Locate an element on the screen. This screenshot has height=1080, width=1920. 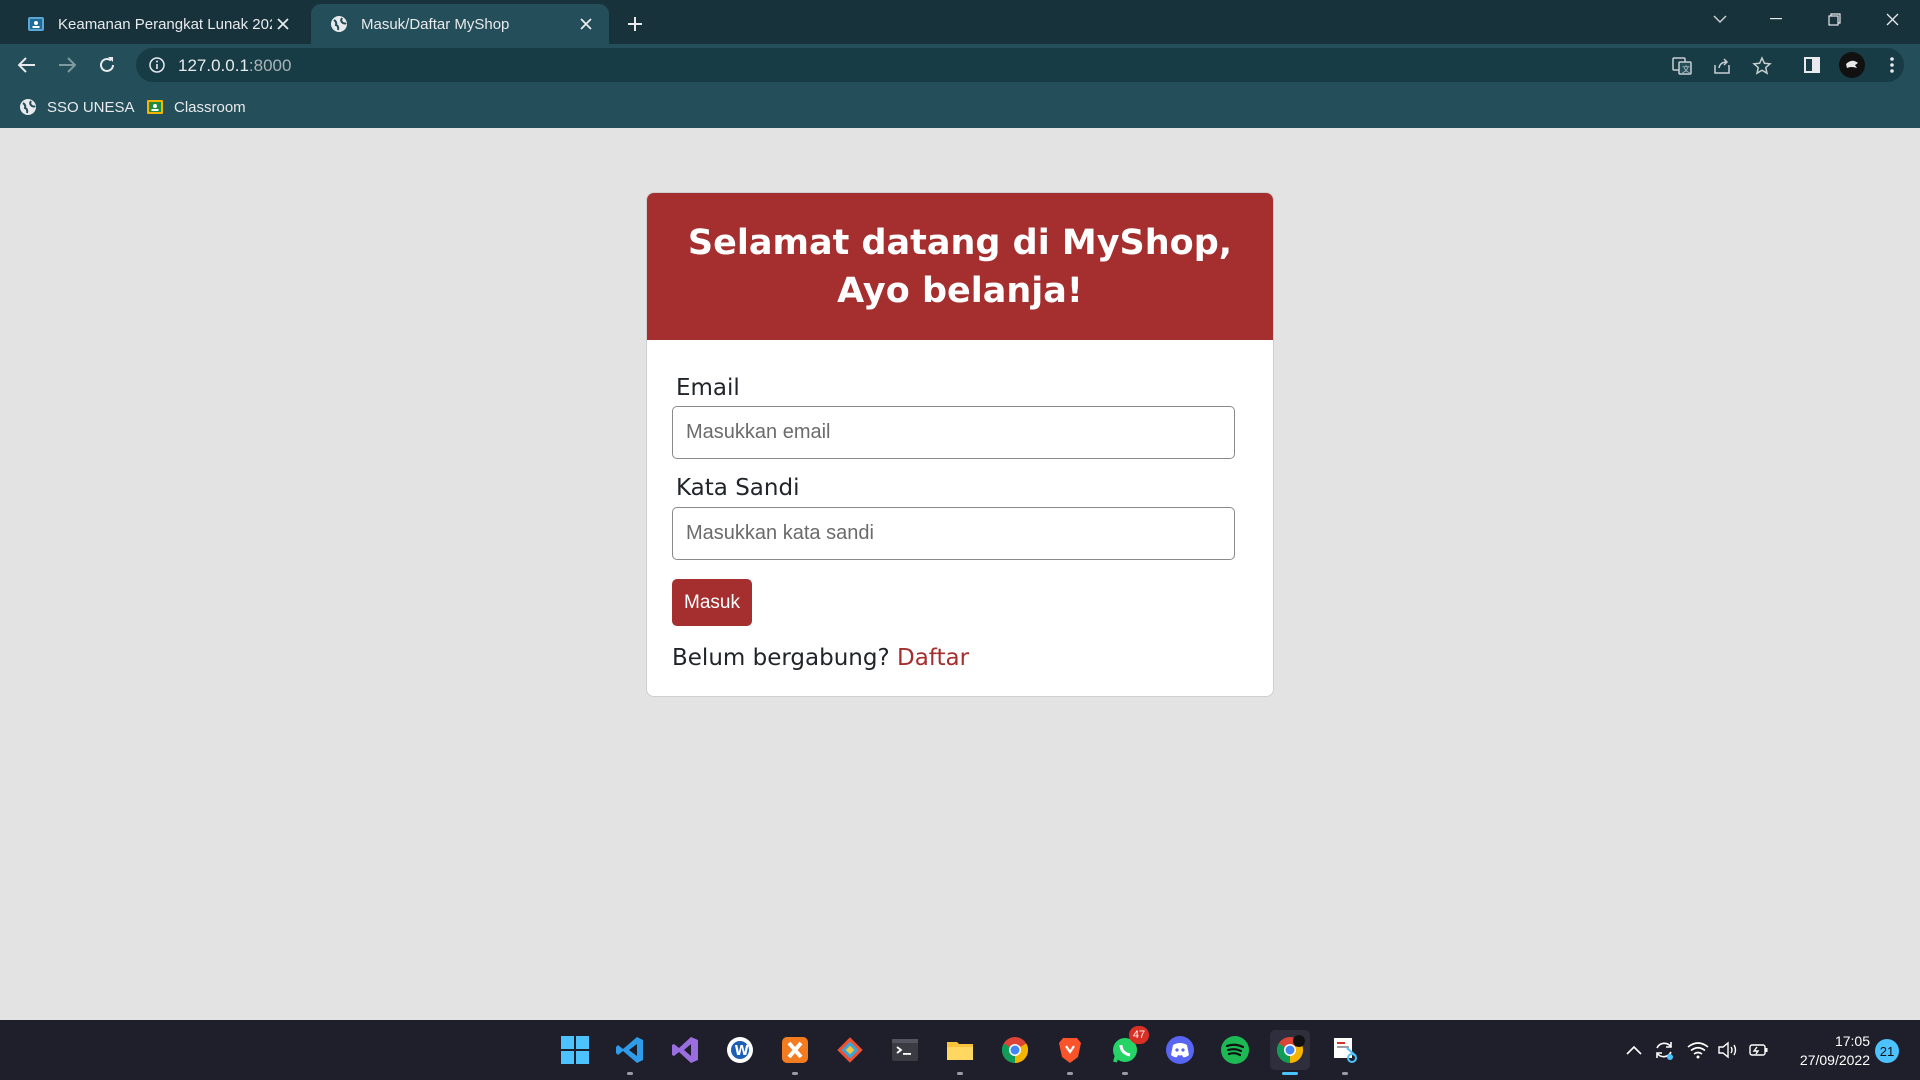
tab-myshop: Masuk/Daftar MyShop is located at coordinates (460, 24).